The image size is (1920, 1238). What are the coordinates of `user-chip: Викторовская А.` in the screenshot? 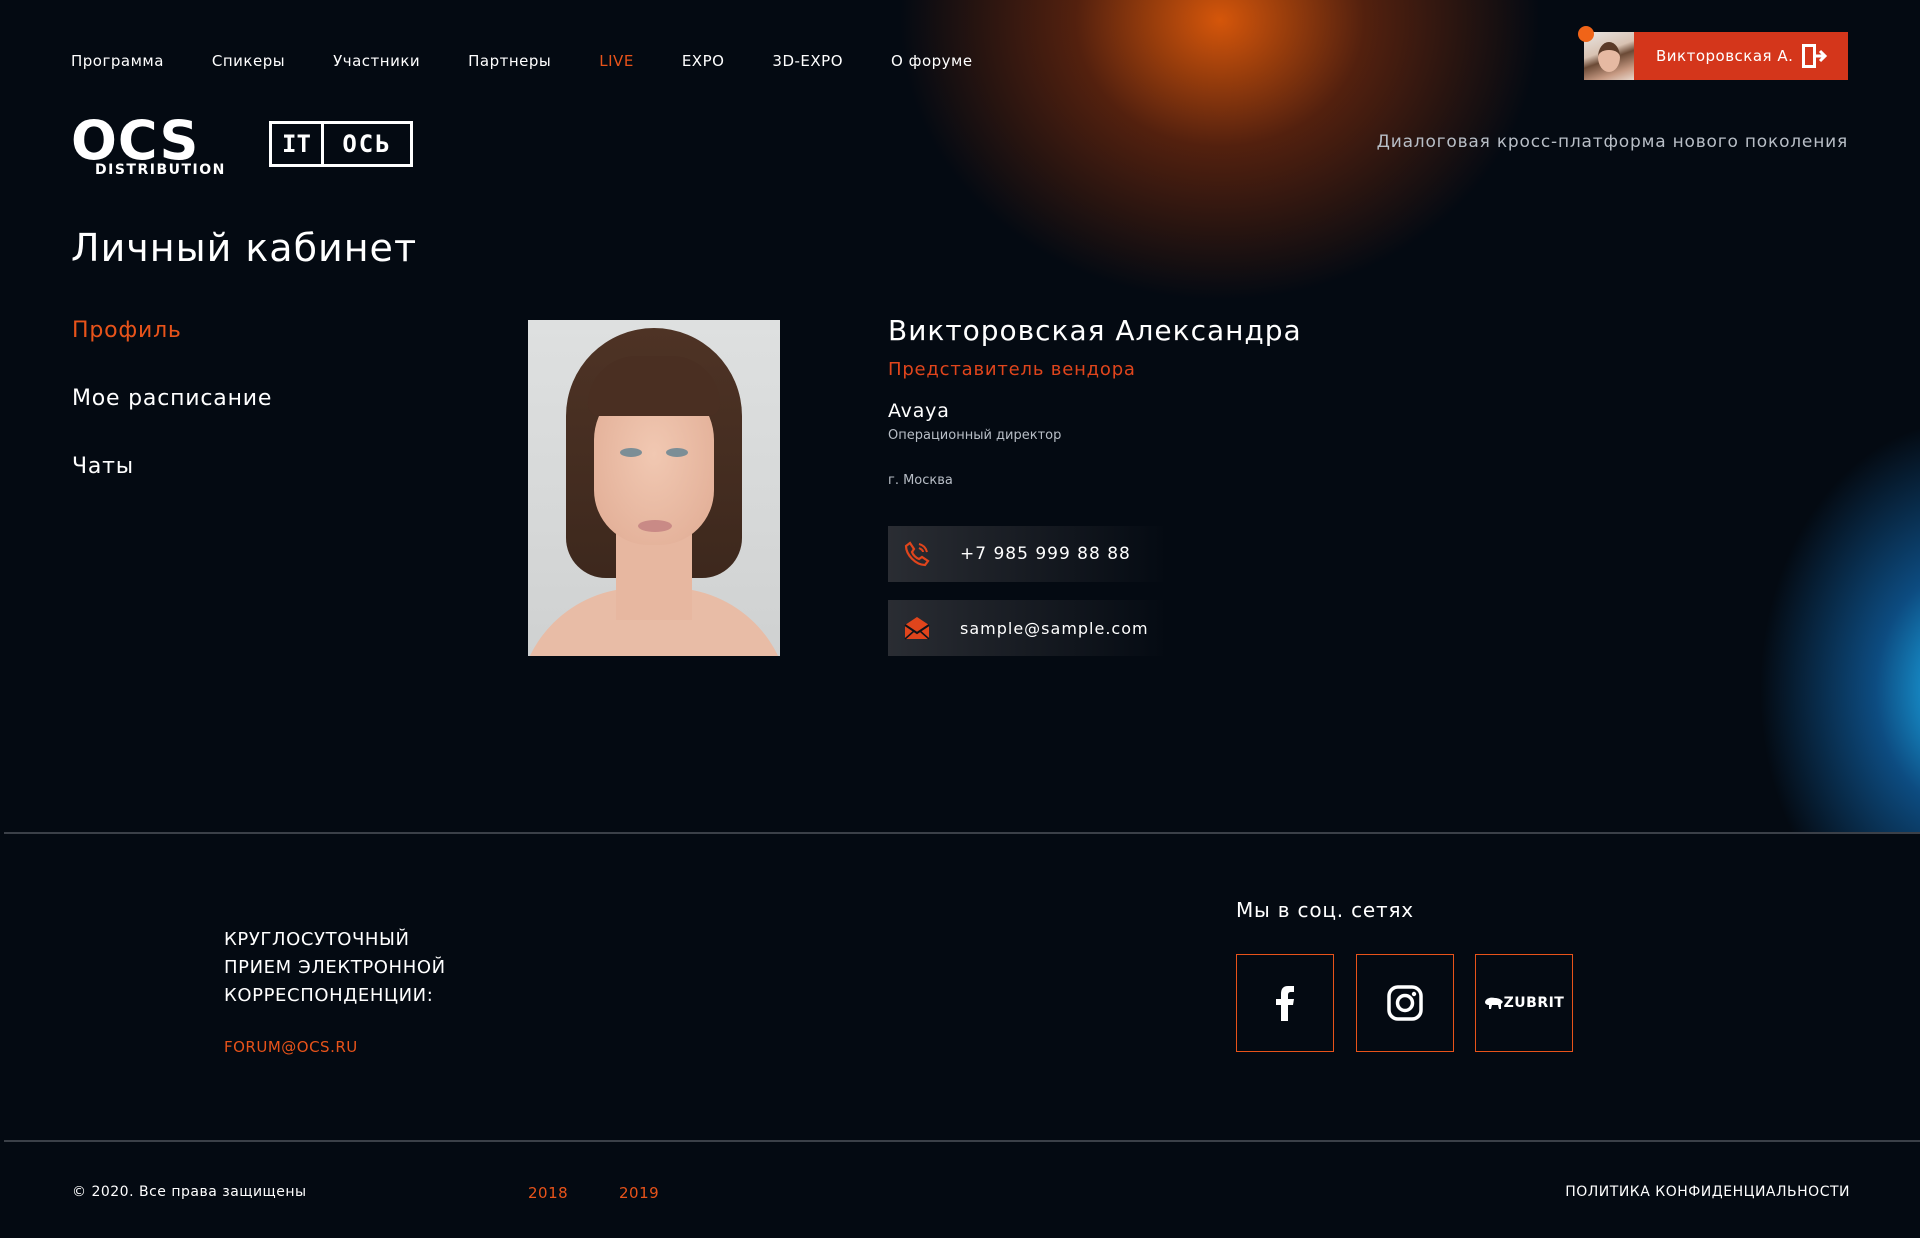 It's located at (1713, 53).